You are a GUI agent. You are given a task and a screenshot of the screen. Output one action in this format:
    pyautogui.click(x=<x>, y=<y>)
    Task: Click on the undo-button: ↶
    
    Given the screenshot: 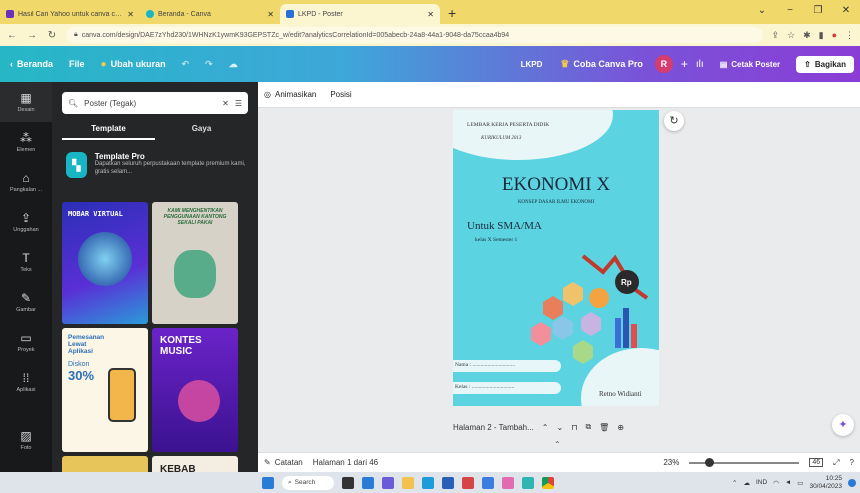 What is the action you would take?
    pyautogui.click(x=186, y=64)
    